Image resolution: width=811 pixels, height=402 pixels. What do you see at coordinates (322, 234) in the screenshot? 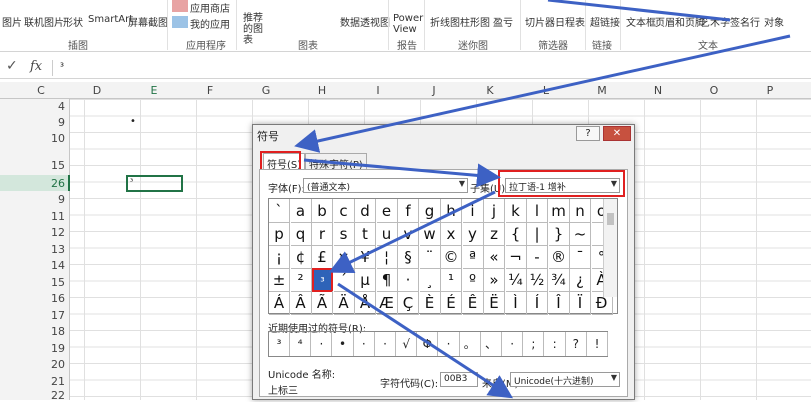
I see `symbol-cell: r` at bounding box center [322, 234].